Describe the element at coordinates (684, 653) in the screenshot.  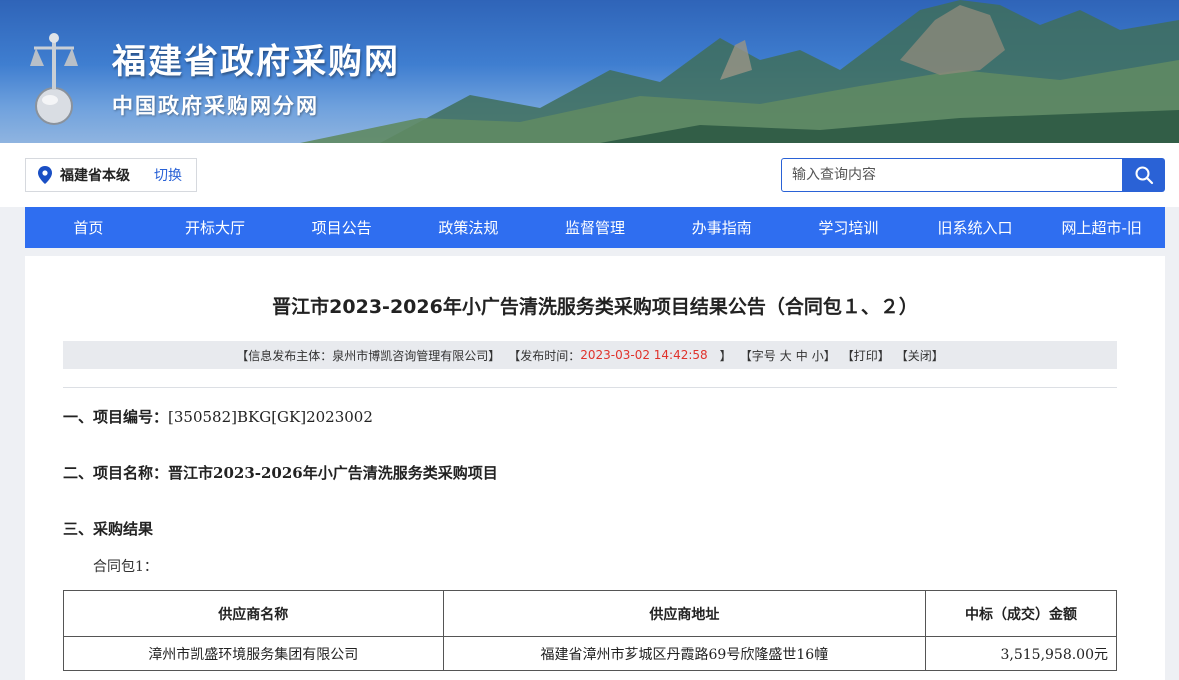
I see `cell-supplier-address: 福建省漳州市芗城区丹霞路69号欣隆盛世16幢` at that location.